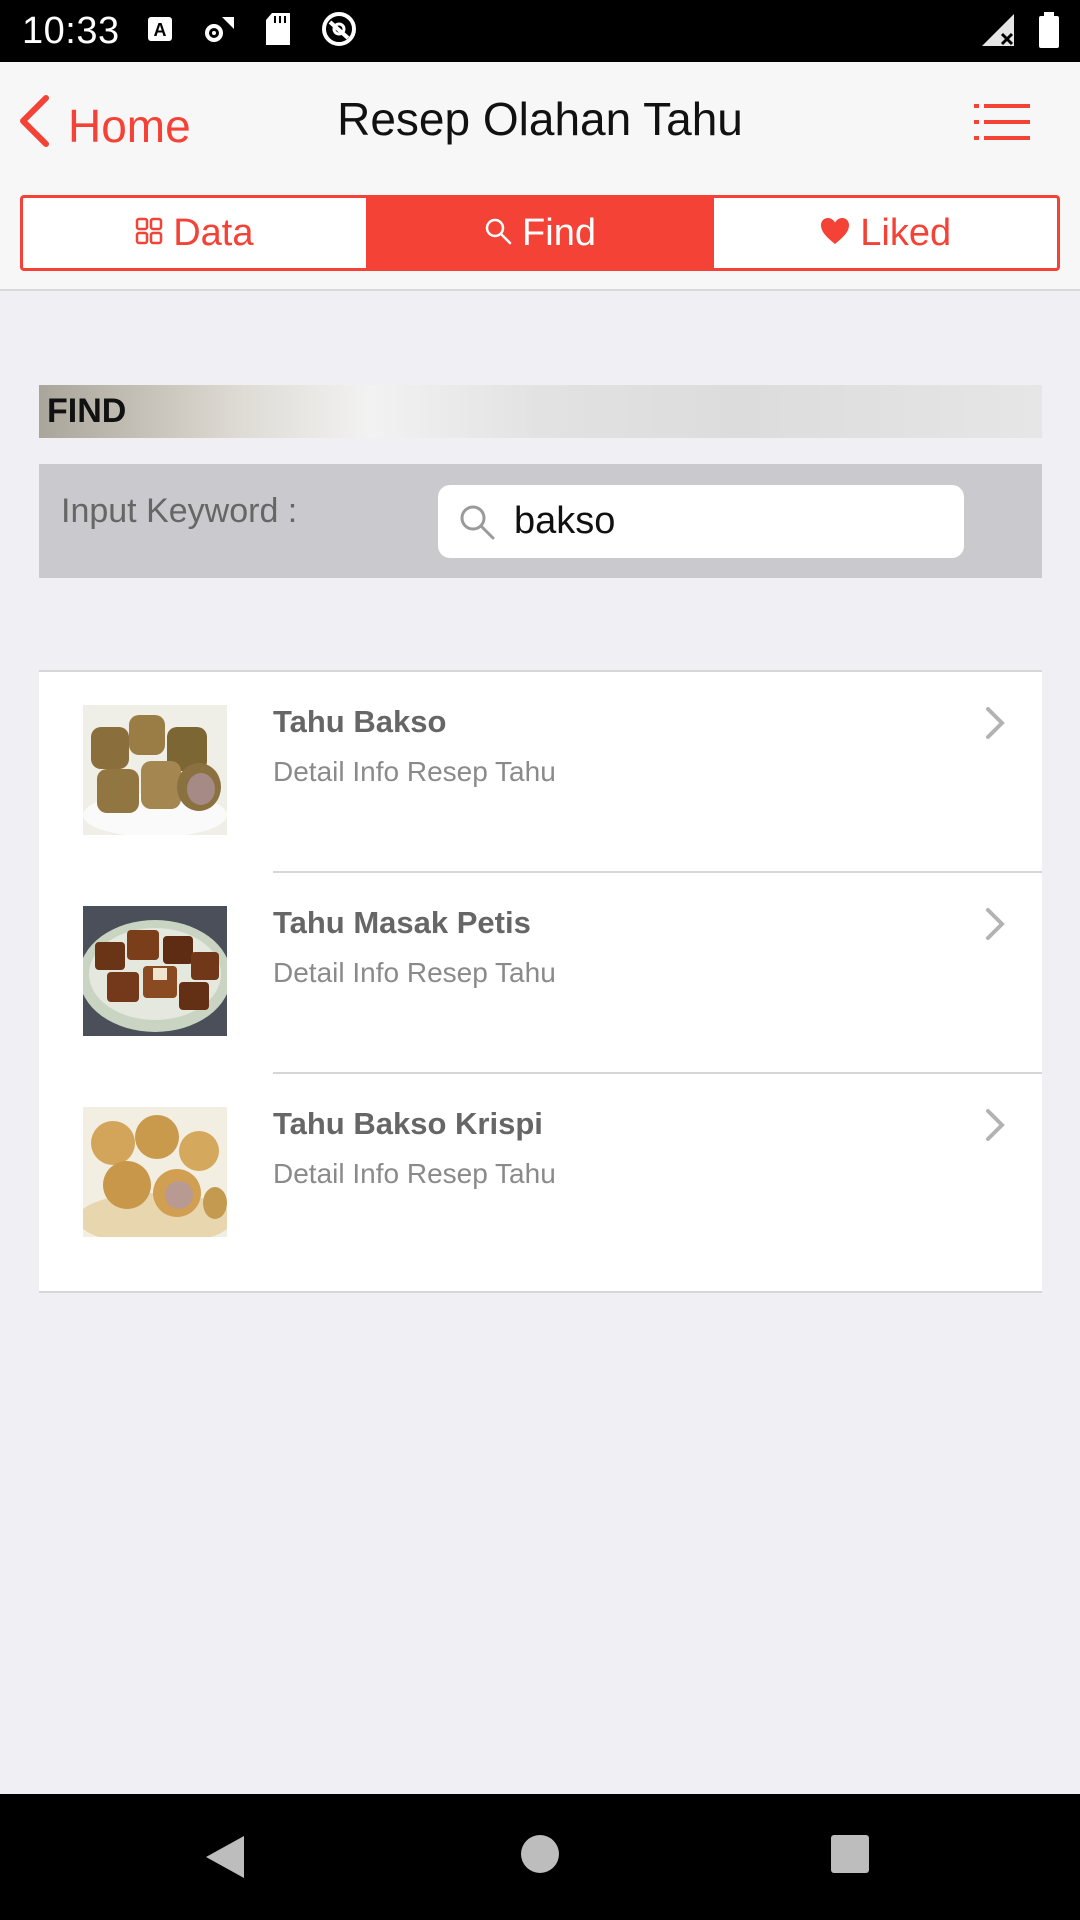 This screenshot has width=1080, height=1920. I want to click on list-item: Tahu Bakso Detail Info Resep Tahu, so click(540, 772).